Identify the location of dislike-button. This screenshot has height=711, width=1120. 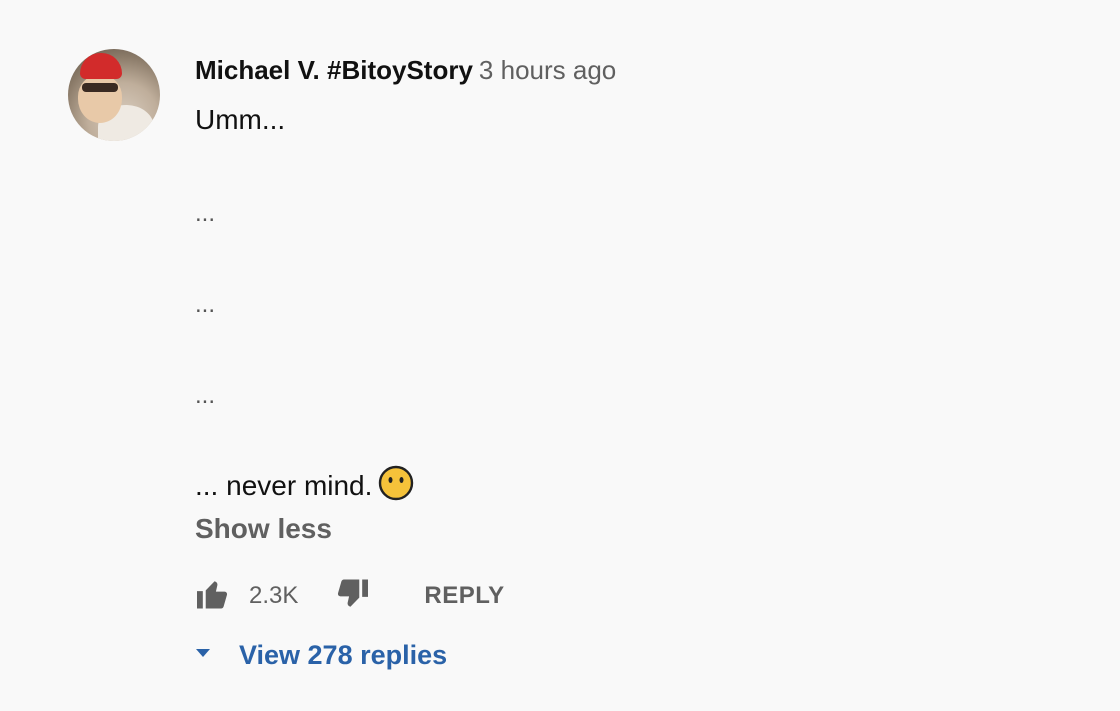
(352, 596).